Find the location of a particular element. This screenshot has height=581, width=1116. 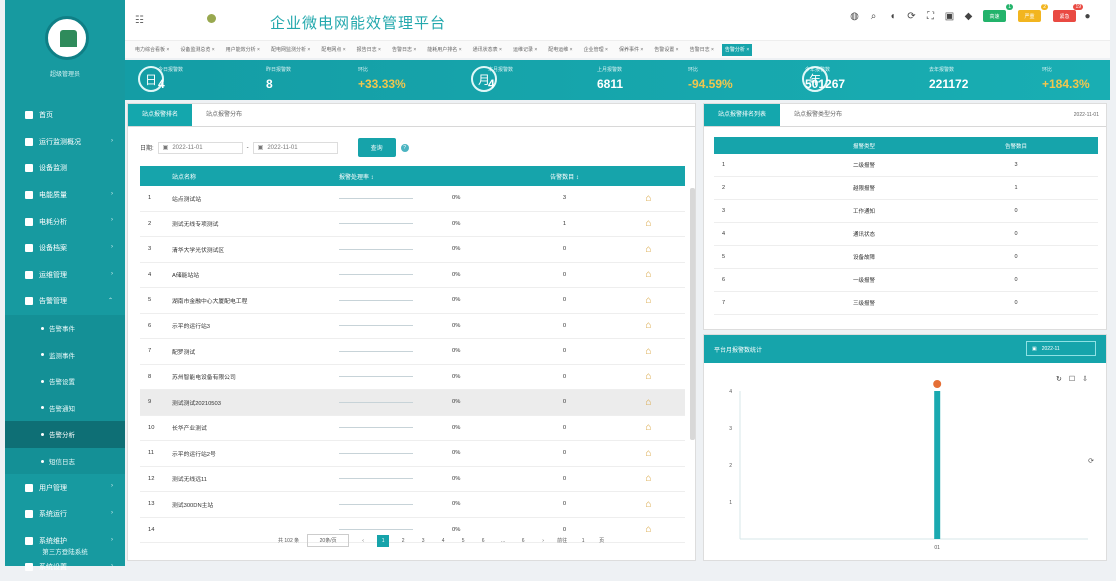

table-row: 1 站点测试站 0% 3 ⌂ is located at coordinates (412, 199).